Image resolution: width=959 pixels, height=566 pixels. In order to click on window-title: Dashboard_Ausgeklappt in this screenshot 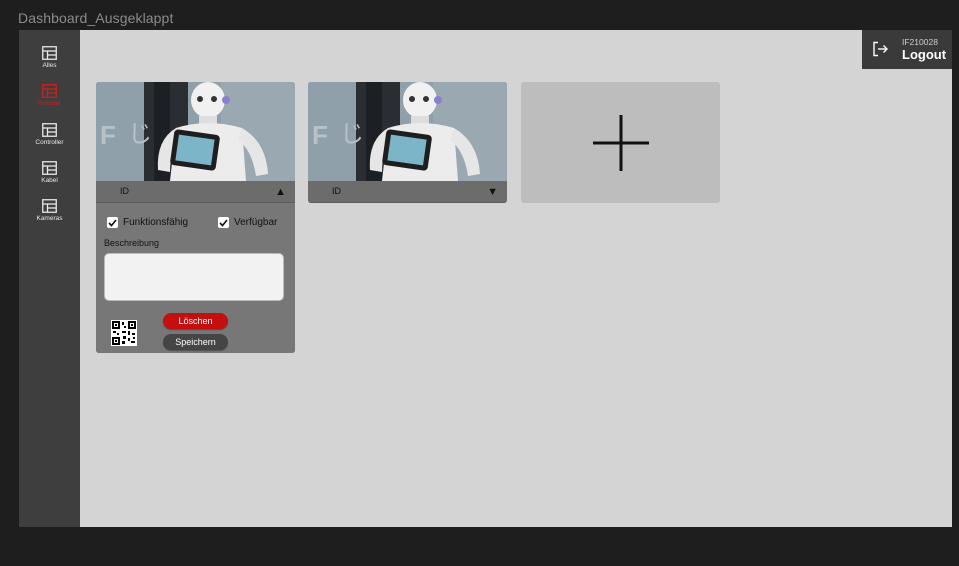, I will do `click(96, 18)`.